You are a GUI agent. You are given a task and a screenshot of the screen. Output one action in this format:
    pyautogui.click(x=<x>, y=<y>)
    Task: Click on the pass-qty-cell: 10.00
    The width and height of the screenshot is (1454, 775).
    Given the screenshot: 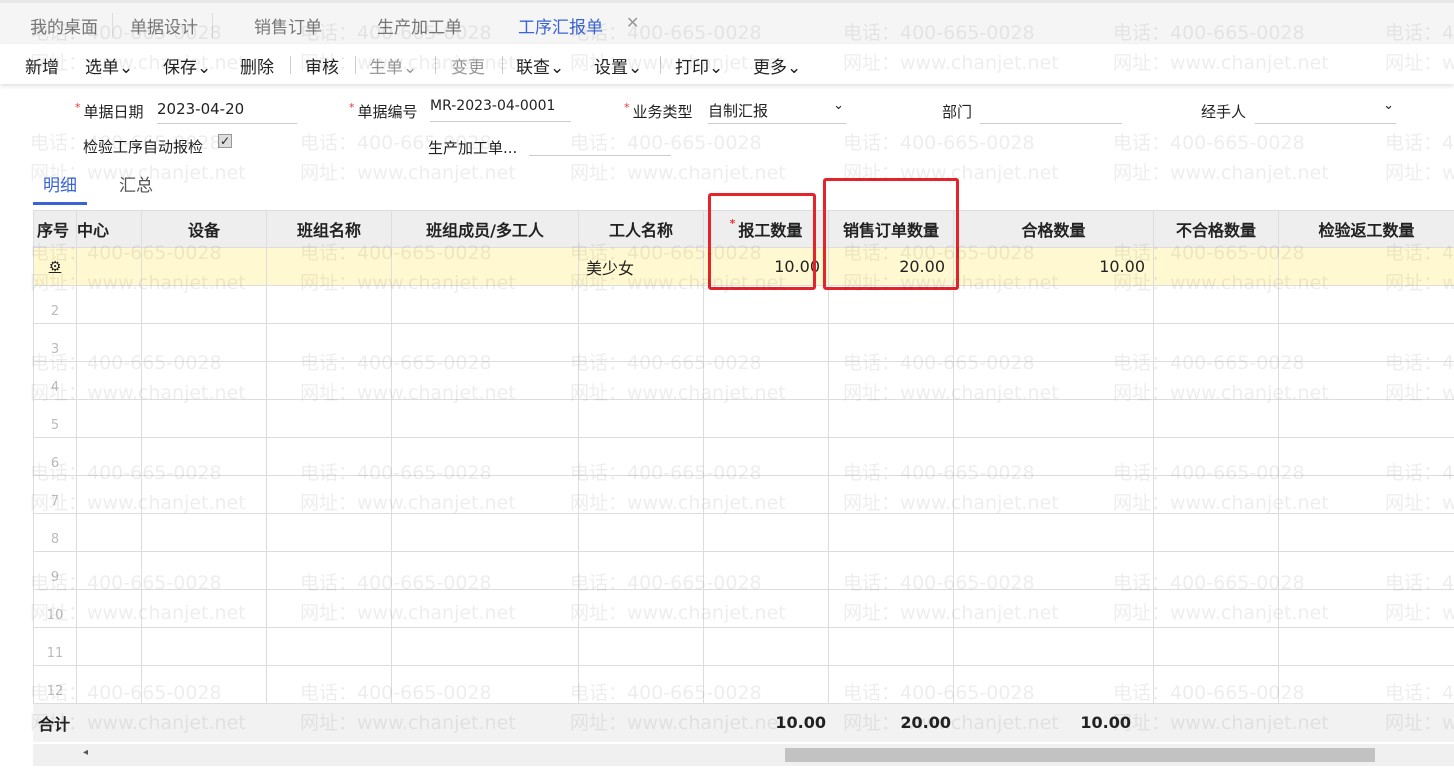 What is the action you would take?
    pyautogui.click(x=1053, y=266)
    